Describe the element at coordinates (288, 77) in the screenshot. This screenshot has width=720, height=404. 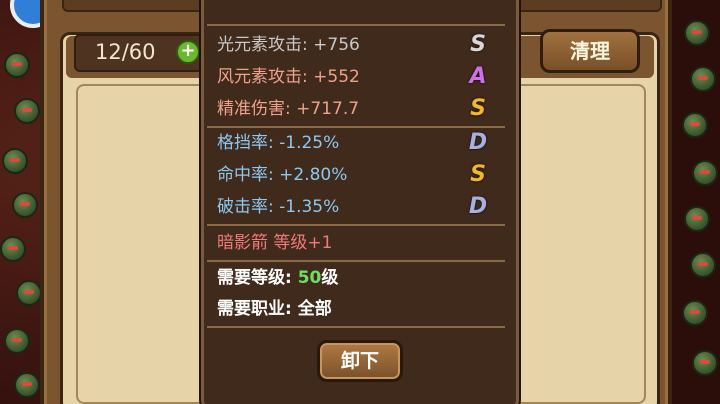
I see `stat-wind-attack: 风元素攻击: +552` at that location.